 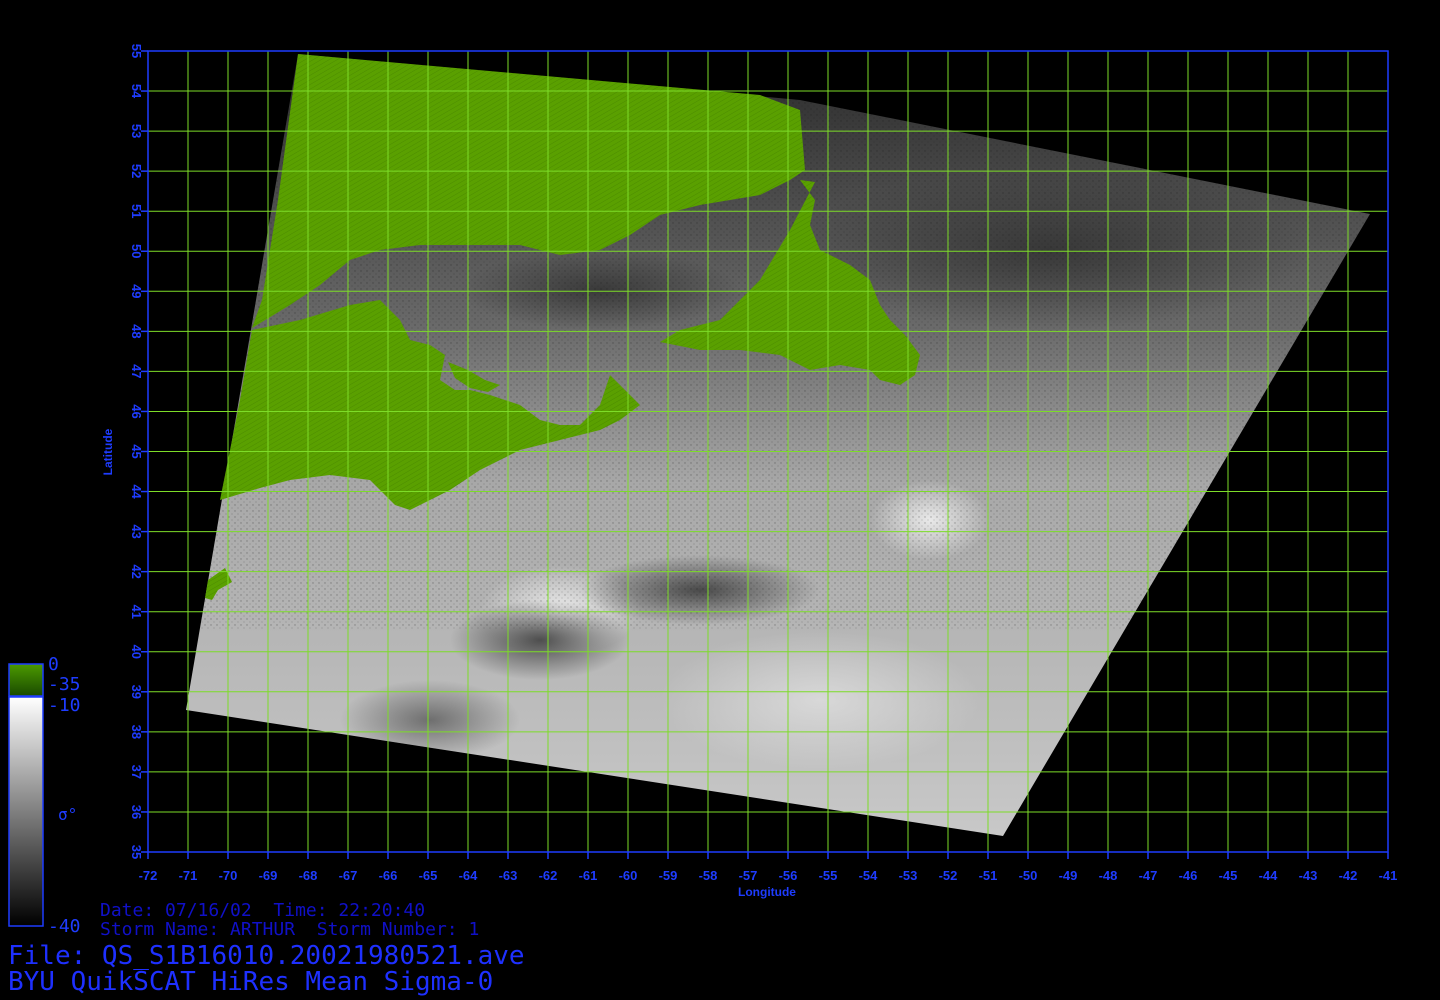 I want to click on lon-tick-label: -62, so click(x=548, y=875).